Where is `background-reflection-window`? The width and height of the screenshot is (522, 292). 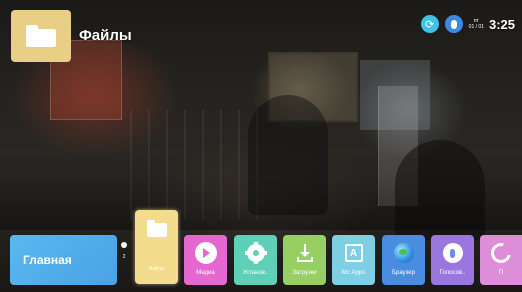 background-reflection-window is located at coordinates (313, 87).